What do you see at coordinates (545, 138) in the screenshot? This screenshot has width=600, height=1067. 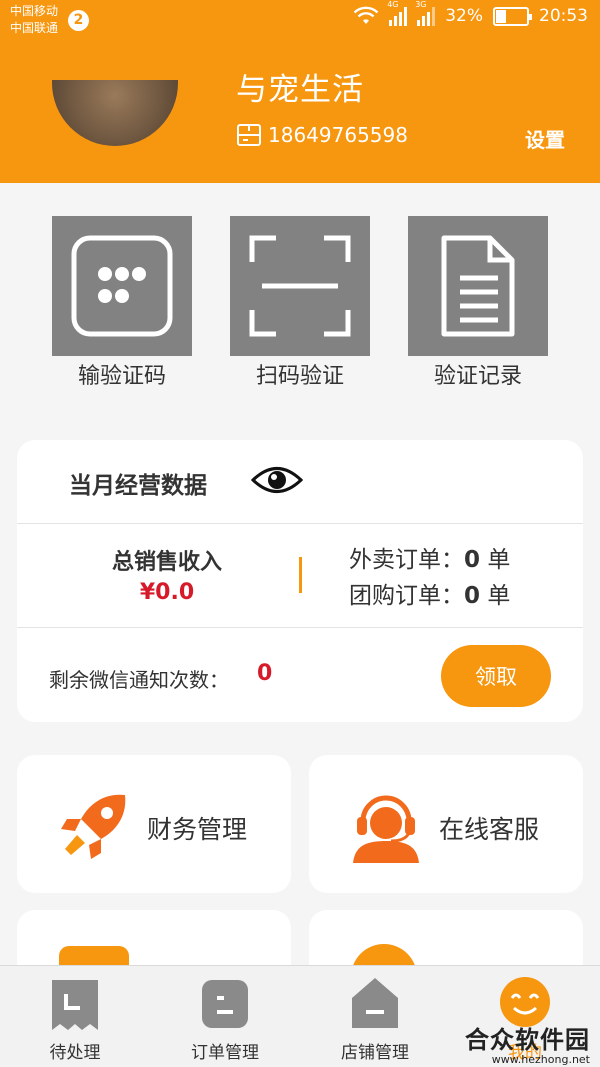 I see `settings-link: 设置` at bounding box center [545, 138].